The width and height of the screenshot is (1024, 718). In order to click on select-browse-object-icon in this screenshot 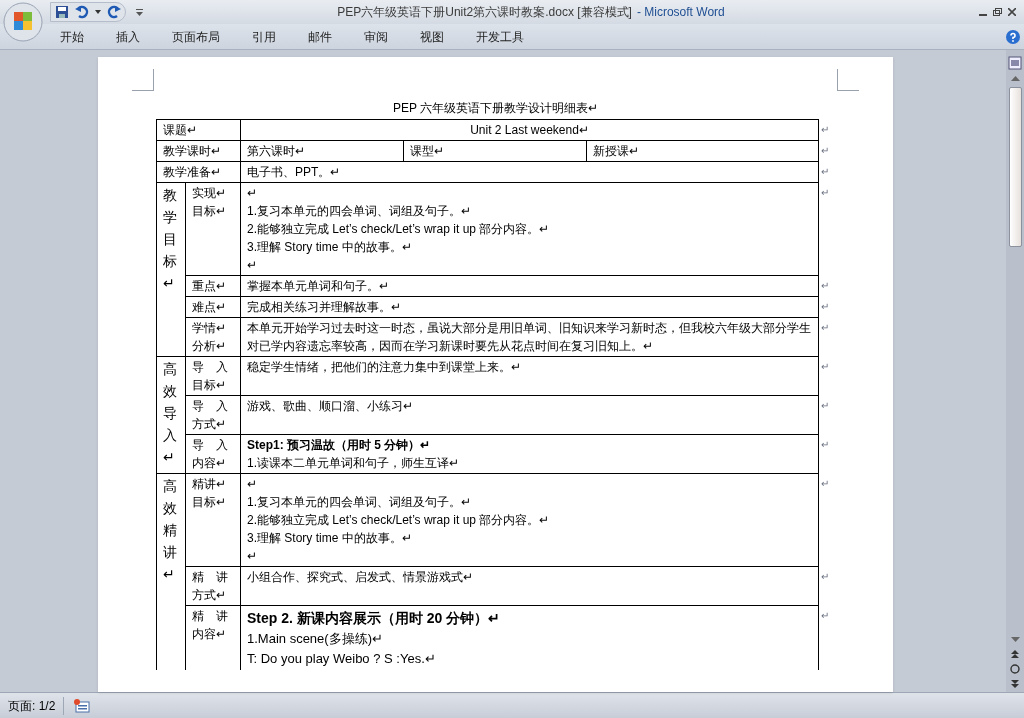, I will do `click(1015, 669)`.